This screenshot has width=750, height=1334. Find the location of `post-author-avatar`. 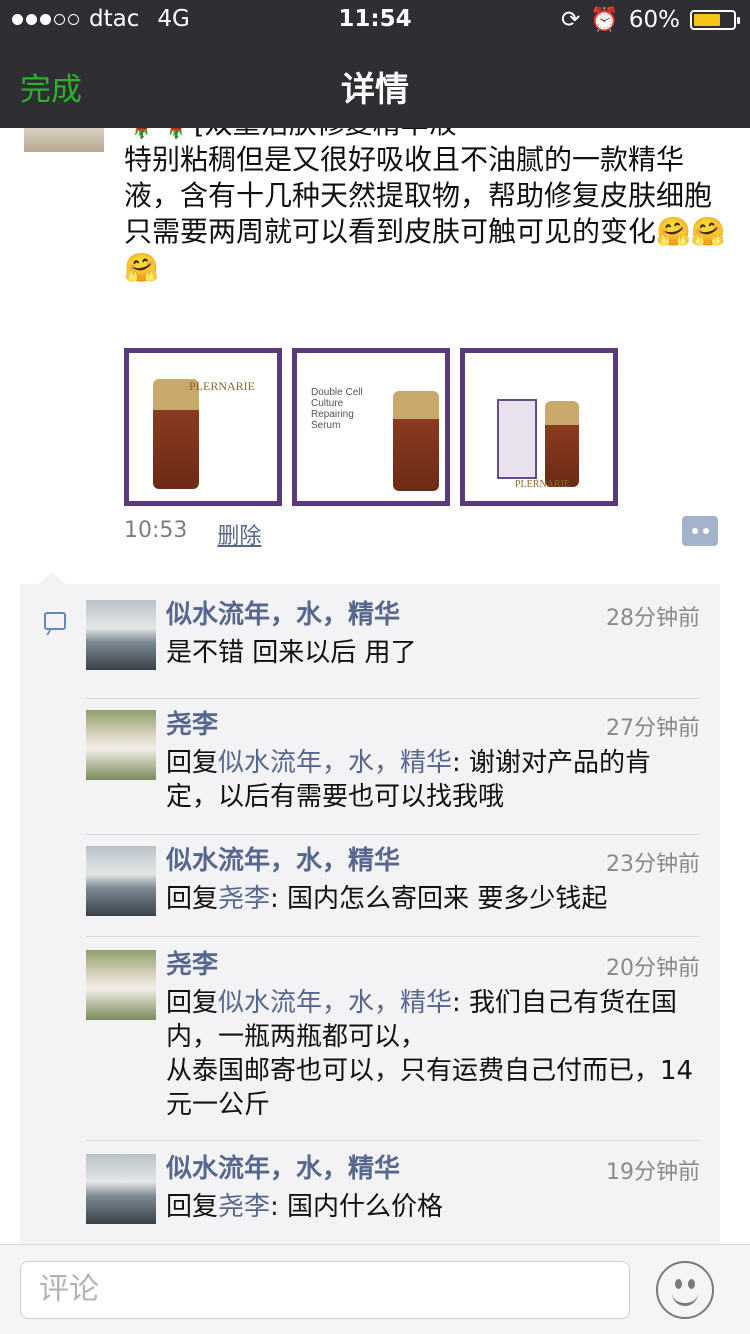

post-author-avatar is located at coordinates (64, 140).